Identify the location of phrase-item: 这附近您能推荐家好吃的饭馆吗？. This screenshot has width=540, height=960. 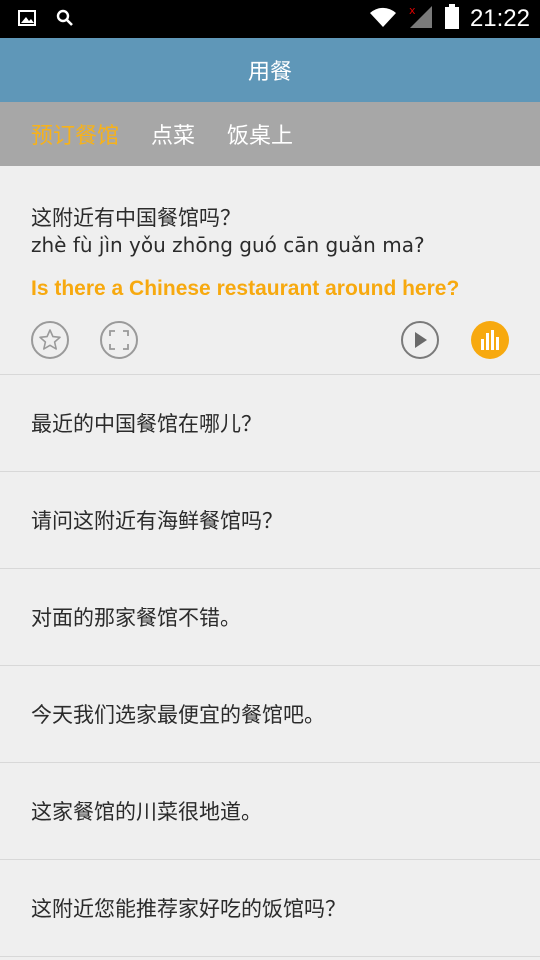
(270, 908).